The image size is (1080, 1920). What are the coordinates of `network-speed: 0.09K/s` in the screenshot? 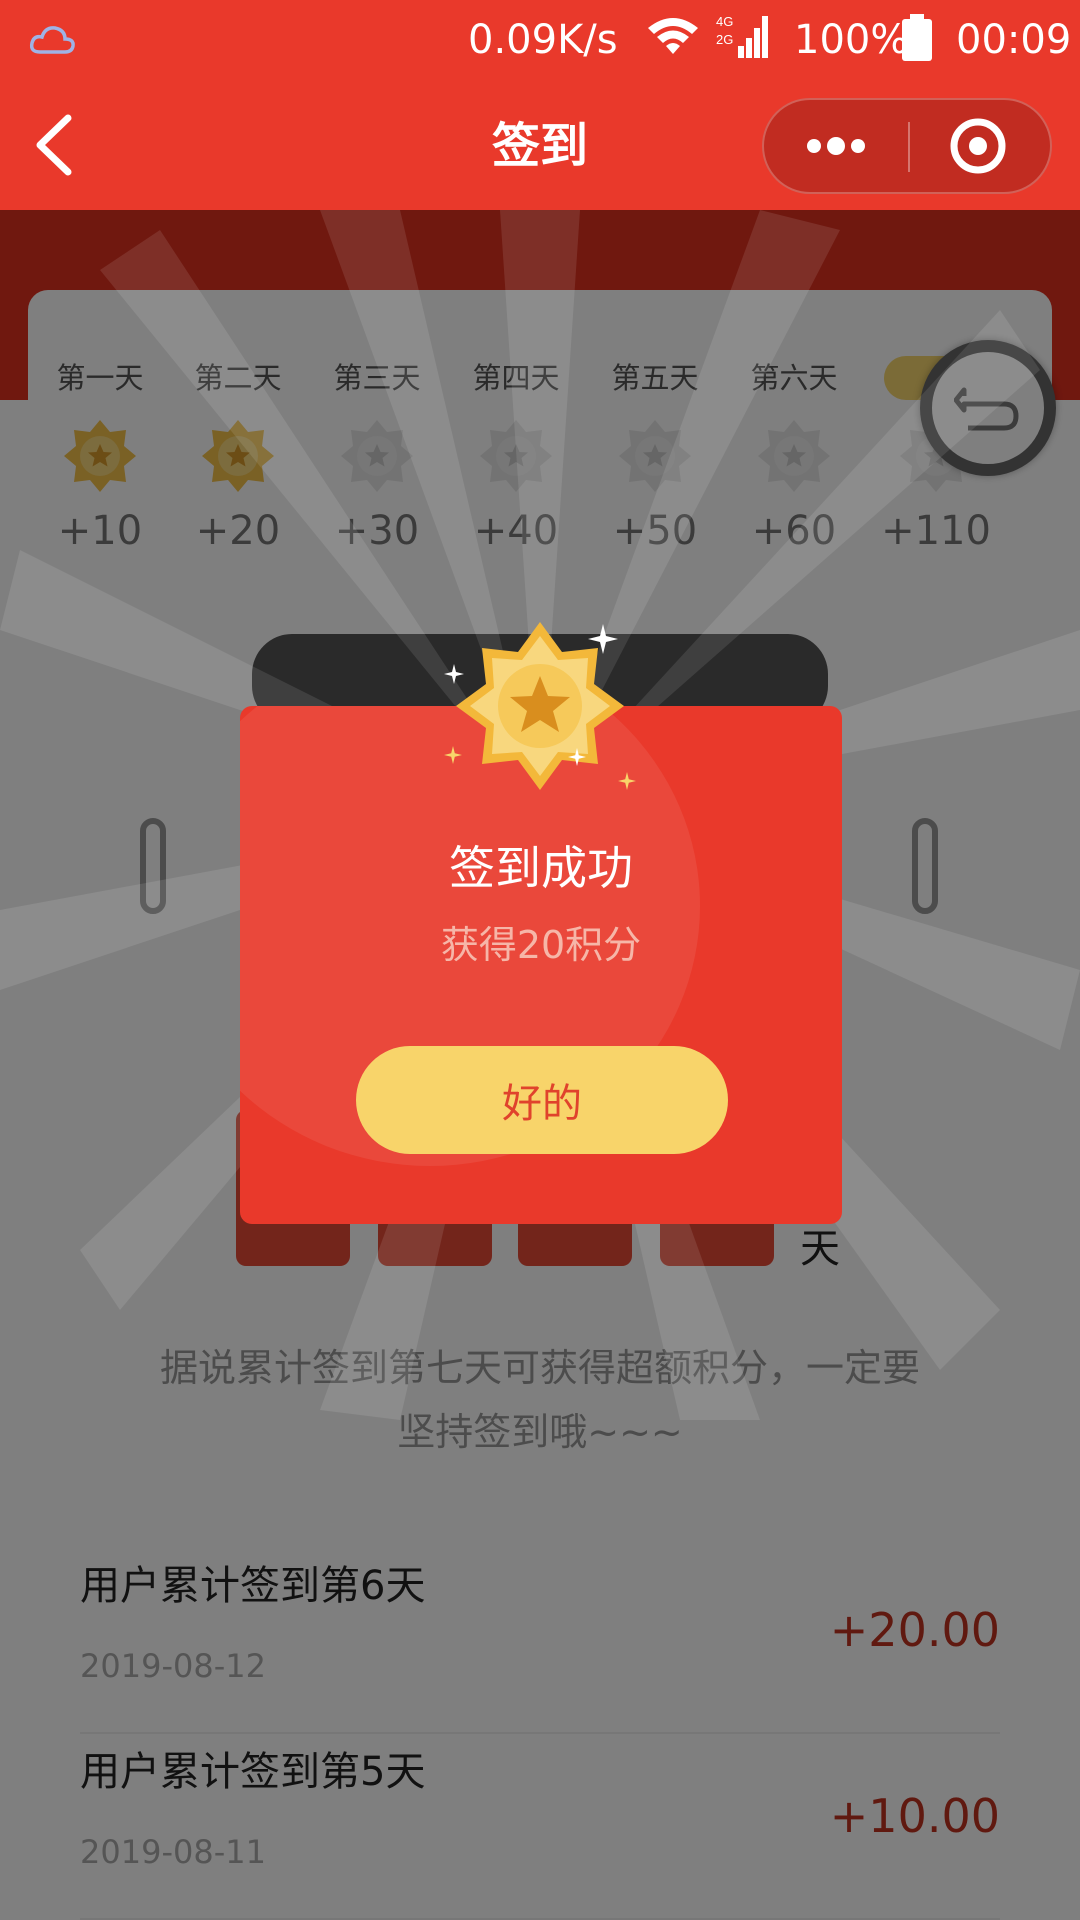 It's located at (543, 40).